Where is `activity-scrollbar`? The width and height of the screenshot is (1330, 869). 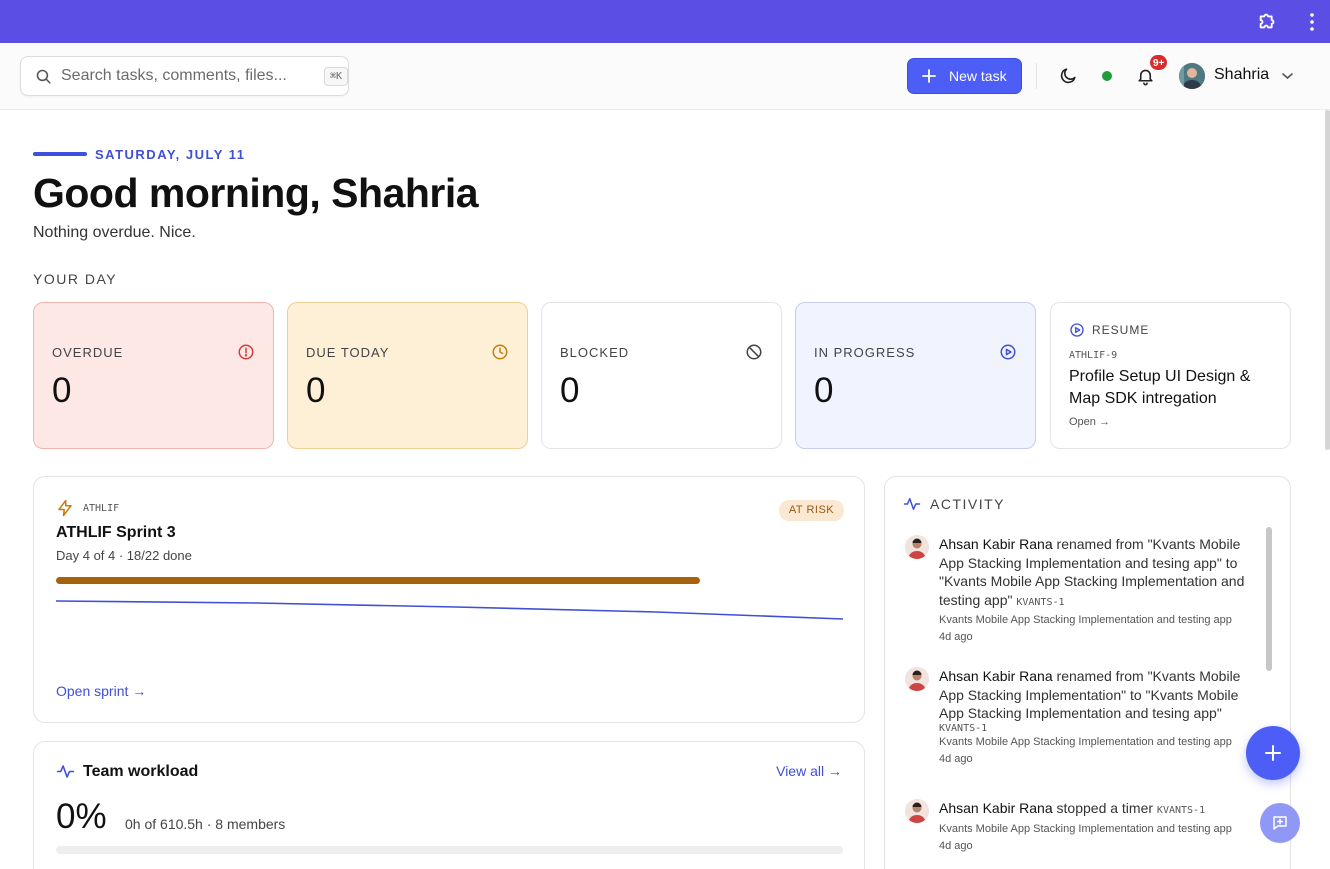
activity-scrollbar is located at coordinates (1269, 599).